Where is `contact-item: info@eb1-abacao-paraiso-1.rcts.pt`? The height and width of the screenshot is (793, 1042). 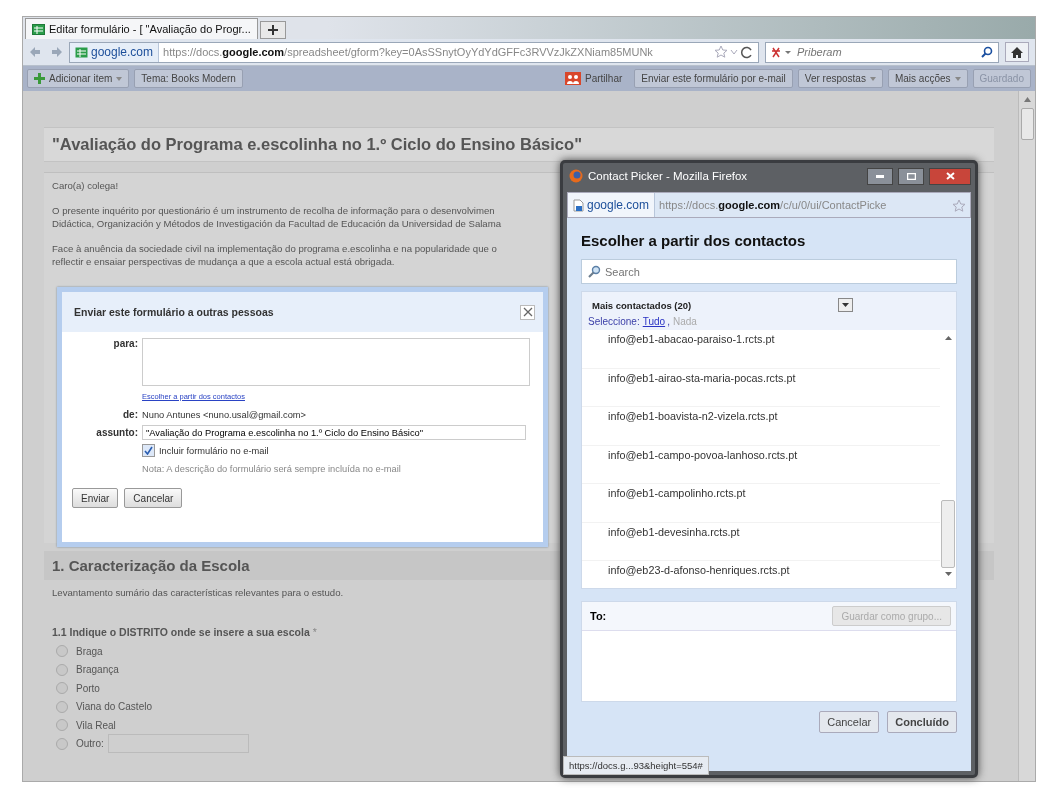
contact-item: info@eb1-abacao-paraiso-1.rcts.pt is located at coordinates (761, 349).